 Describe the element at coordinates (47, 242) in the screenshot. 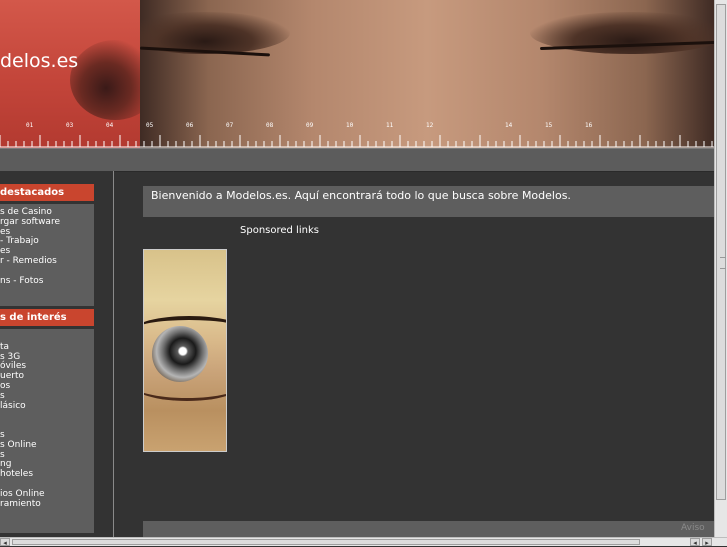

I see `sidebar-link: - Trabajo` at that location.